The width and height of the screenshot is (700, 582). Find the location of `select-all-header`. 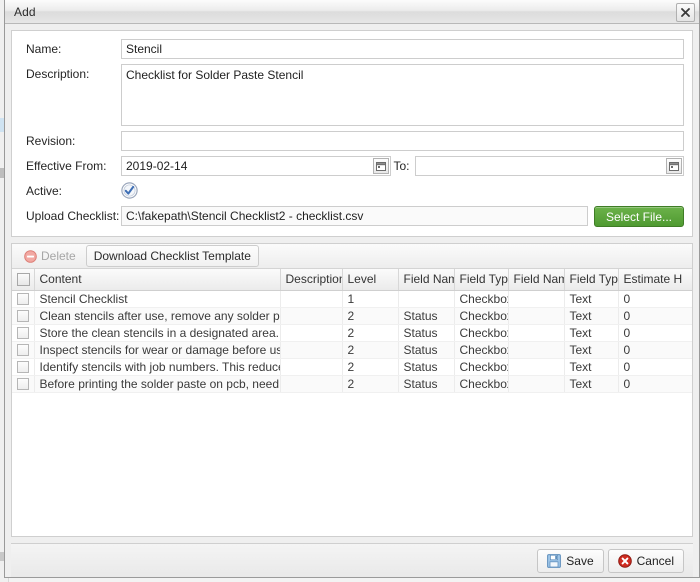

select-all-header is located at coordinates (23, 280).